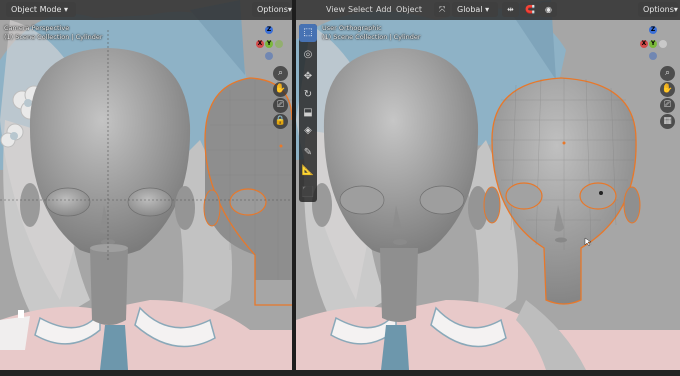 This screenshot has height=376, width=680. I want to click on status-bar, so click(340, 373).